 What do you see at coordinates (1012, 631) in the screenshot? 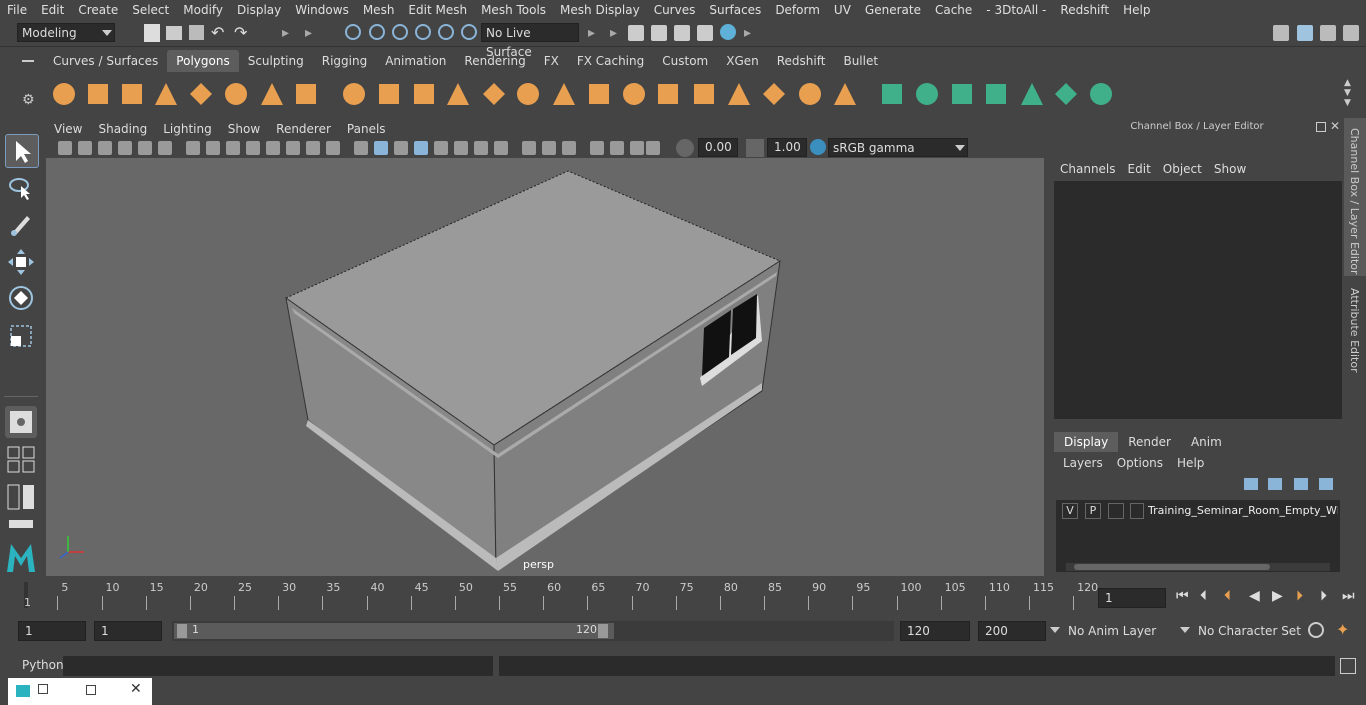
I see `end-time-field: 200` at bounding box center [1012, 631].